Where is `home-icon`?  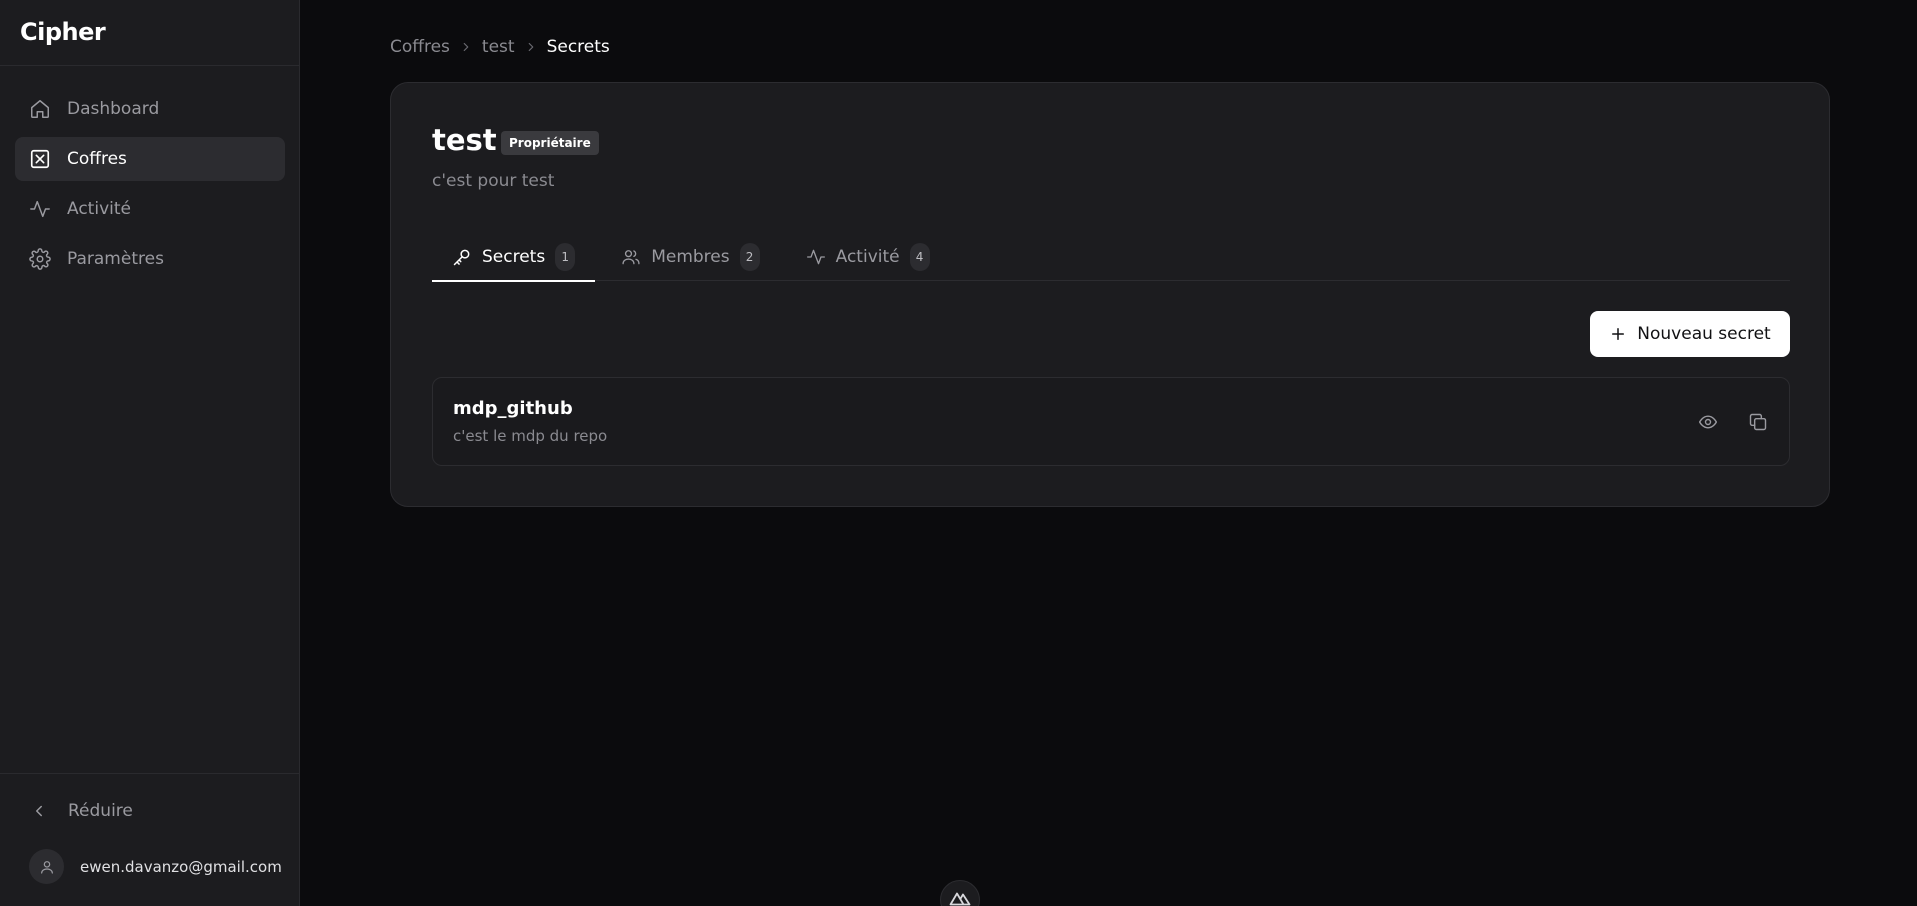 home-icon is located at coordinates (40, 109).